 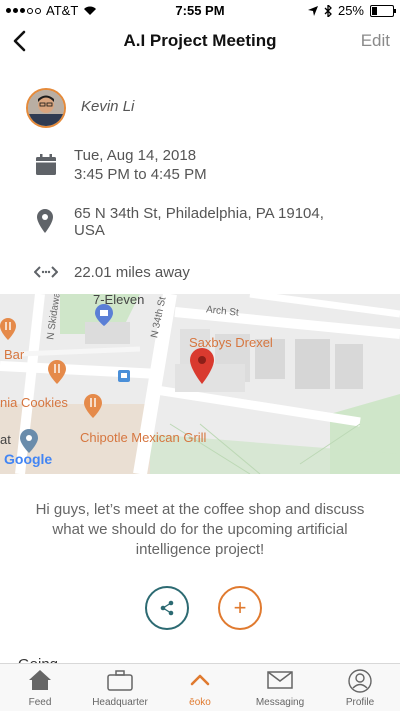 I want to click on home-icon, so click(x=40, y=680).